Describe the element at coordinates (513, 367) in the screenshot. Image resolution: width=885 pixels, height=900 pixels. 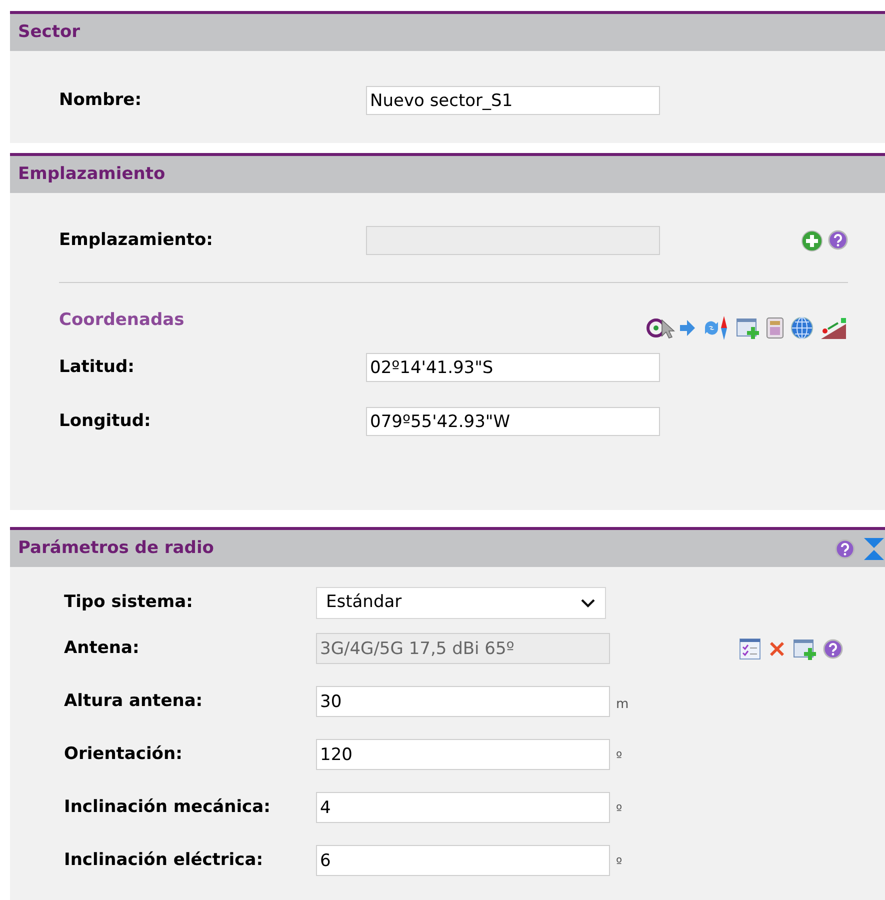
I see `text-field: 02º14'41.93"S` at that location.